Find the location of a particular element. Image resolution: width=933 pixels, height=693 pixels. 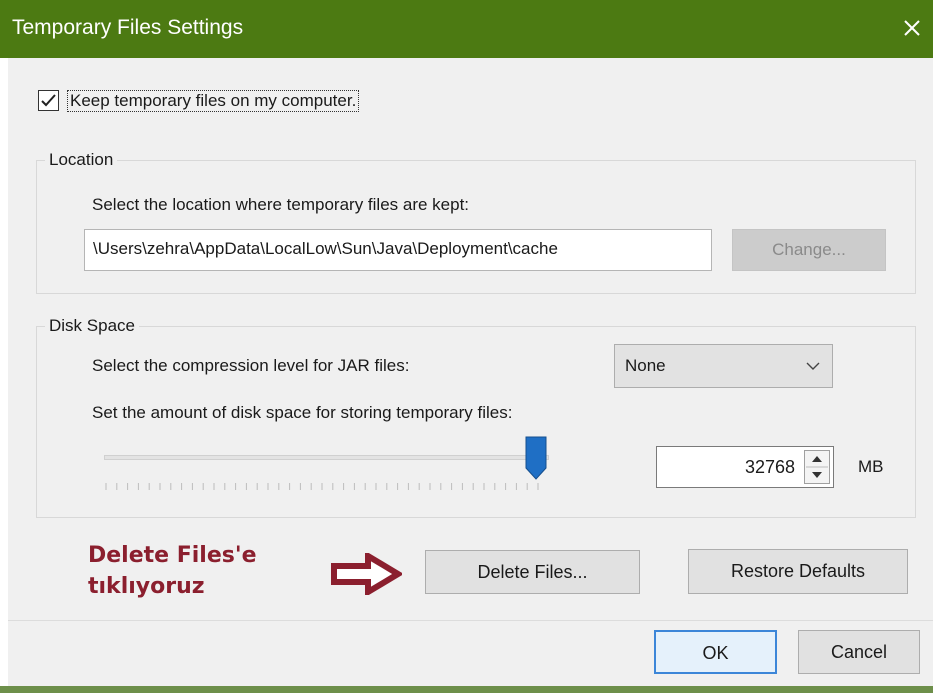

unit-label: MB is located at coordinates (871, 466).